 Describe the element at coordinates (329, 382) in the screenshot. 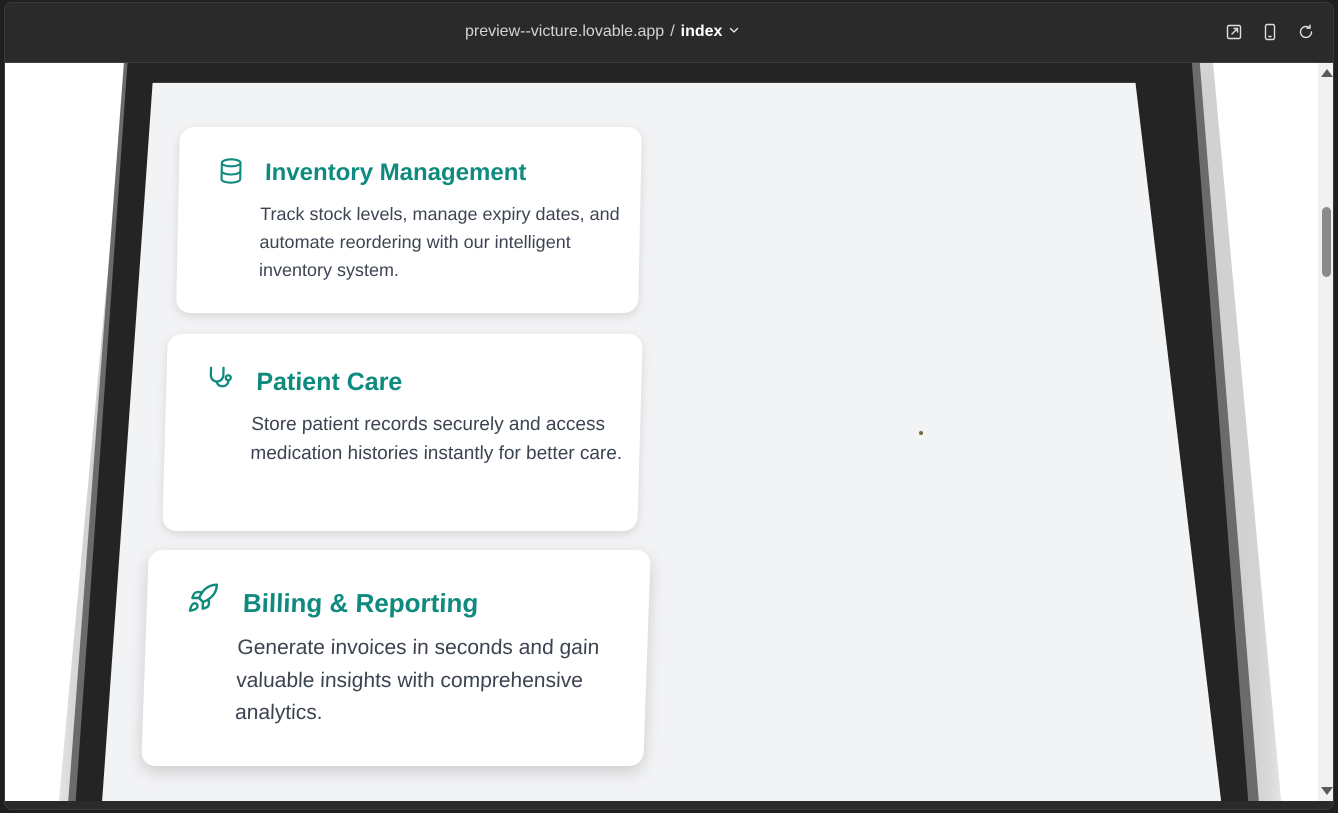

I see `feature-title: Patient Care` at that location.